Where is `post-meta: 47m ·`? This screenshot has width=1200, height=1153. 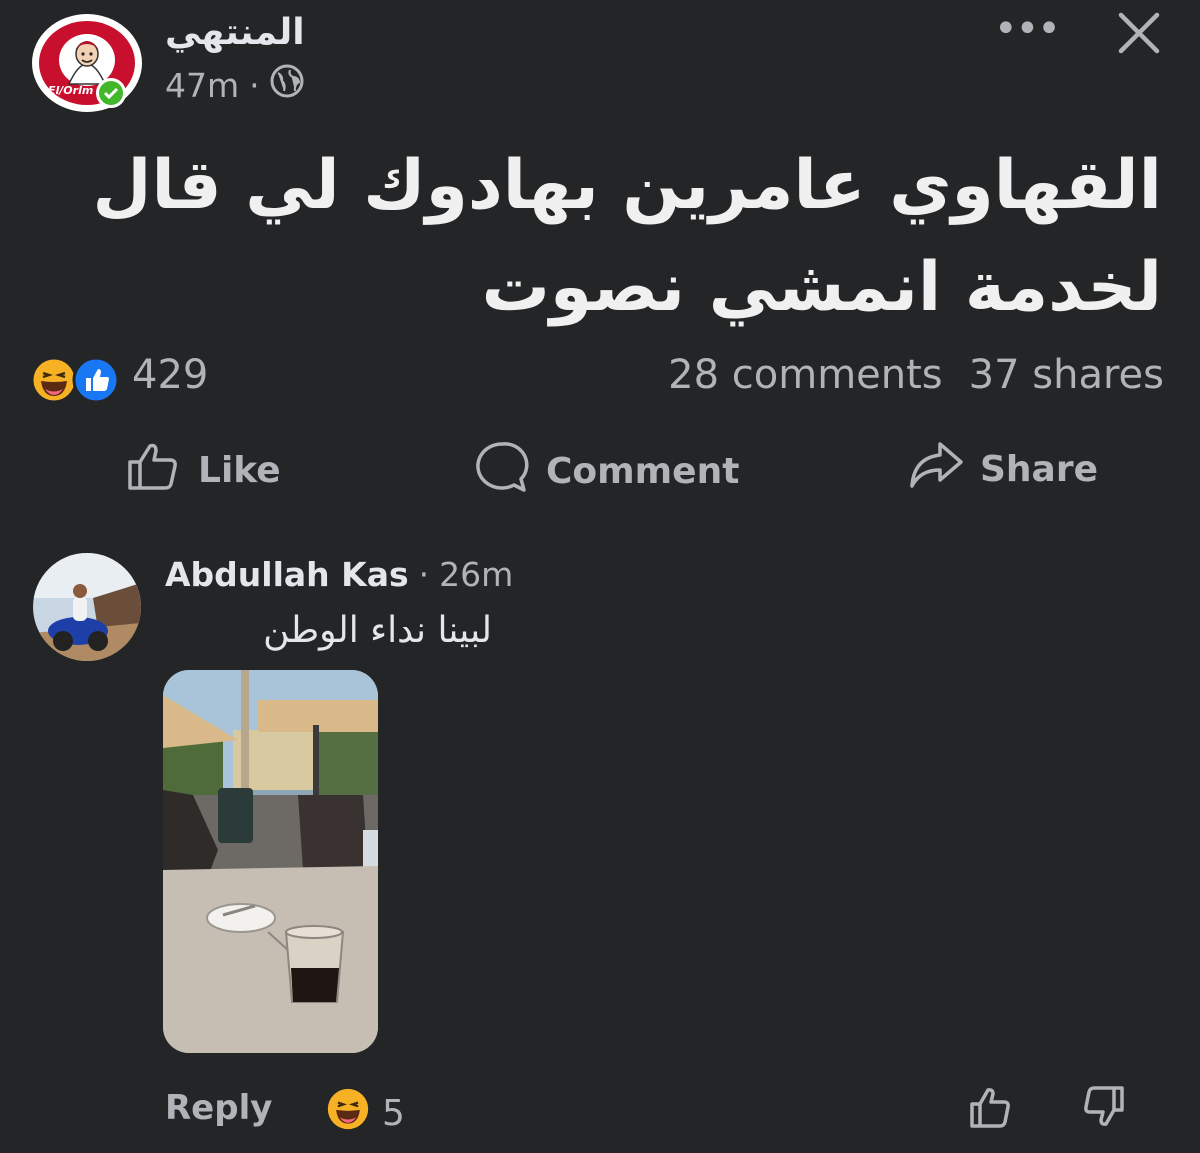 post-meta: 47m · is located at coordinates (234, 85).